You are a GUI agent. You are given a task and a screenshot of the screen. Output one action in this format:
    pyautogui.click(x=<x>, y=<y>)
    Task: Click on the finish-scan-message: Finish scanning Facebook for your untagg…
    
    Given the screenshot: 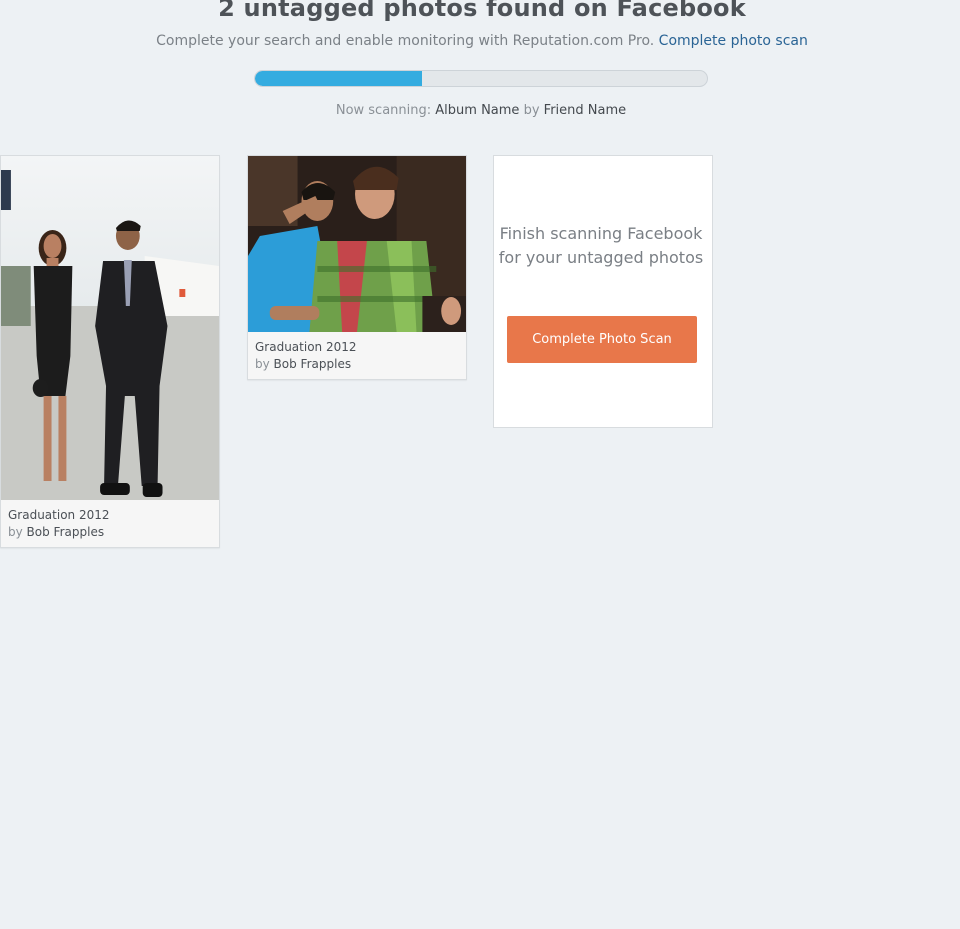 What is the action you would take?
    pyautogui.click(x=601, y=245)
    